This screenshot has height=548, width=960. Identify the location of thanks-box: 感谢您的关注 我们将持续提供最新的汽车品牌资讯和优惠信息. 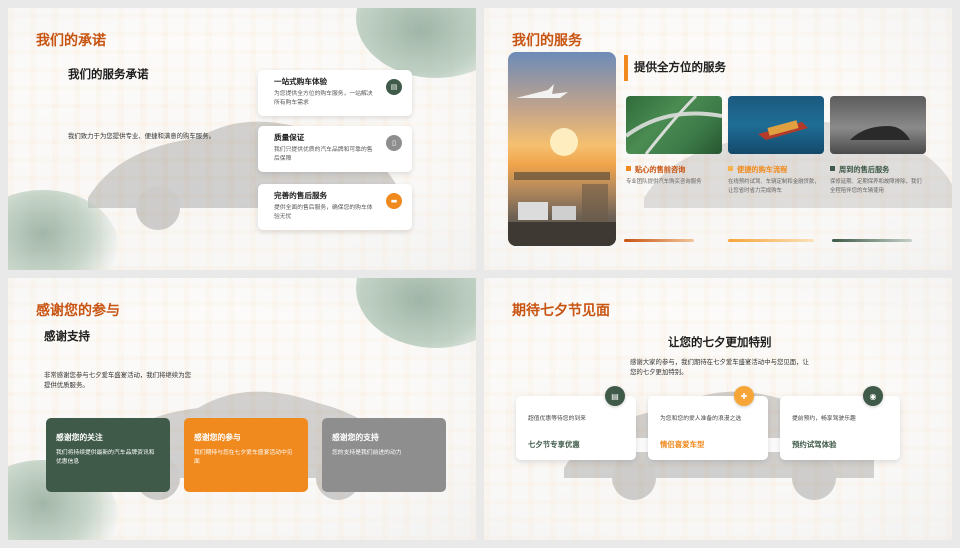
(108, 455).